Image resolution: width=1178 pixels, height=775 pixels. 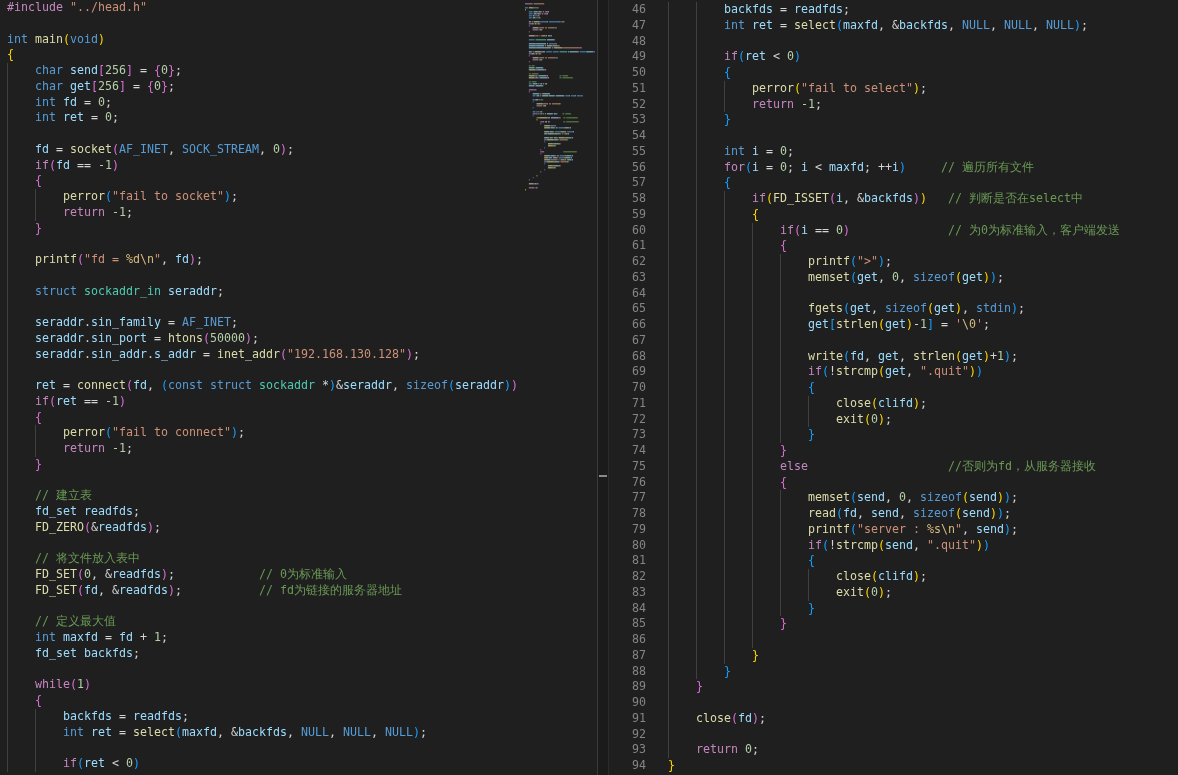 I want to click on code-line: perror("fail to socket");, so click(x=150, y=197).